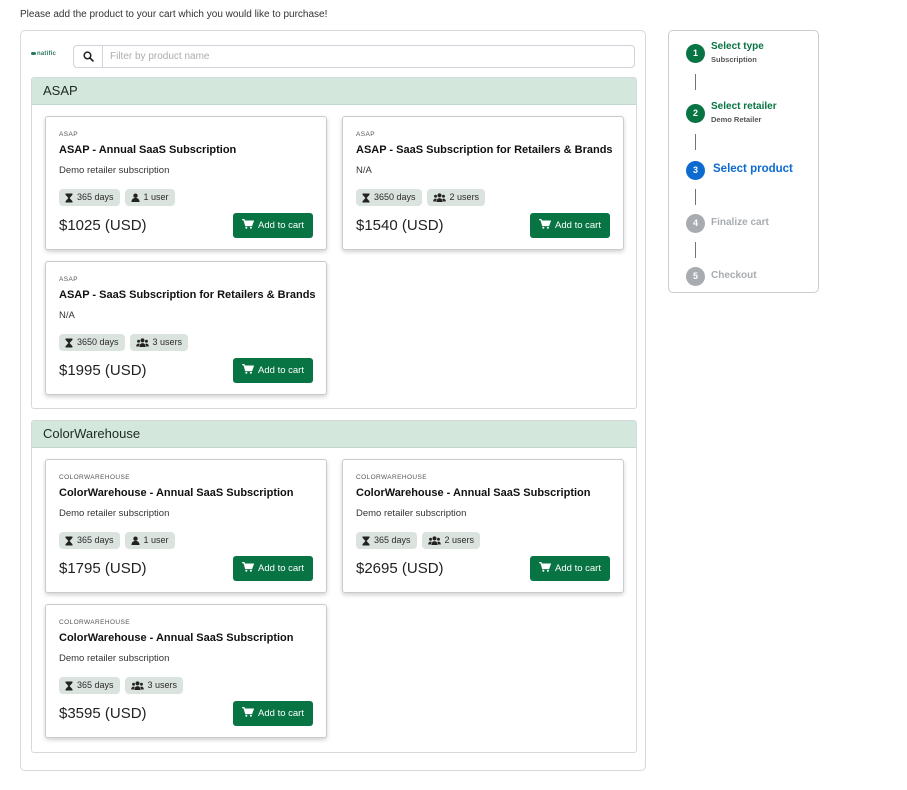 This screenshot has height=790, width=907. I want to click on retailer-logo: natific, so click(43, 54).